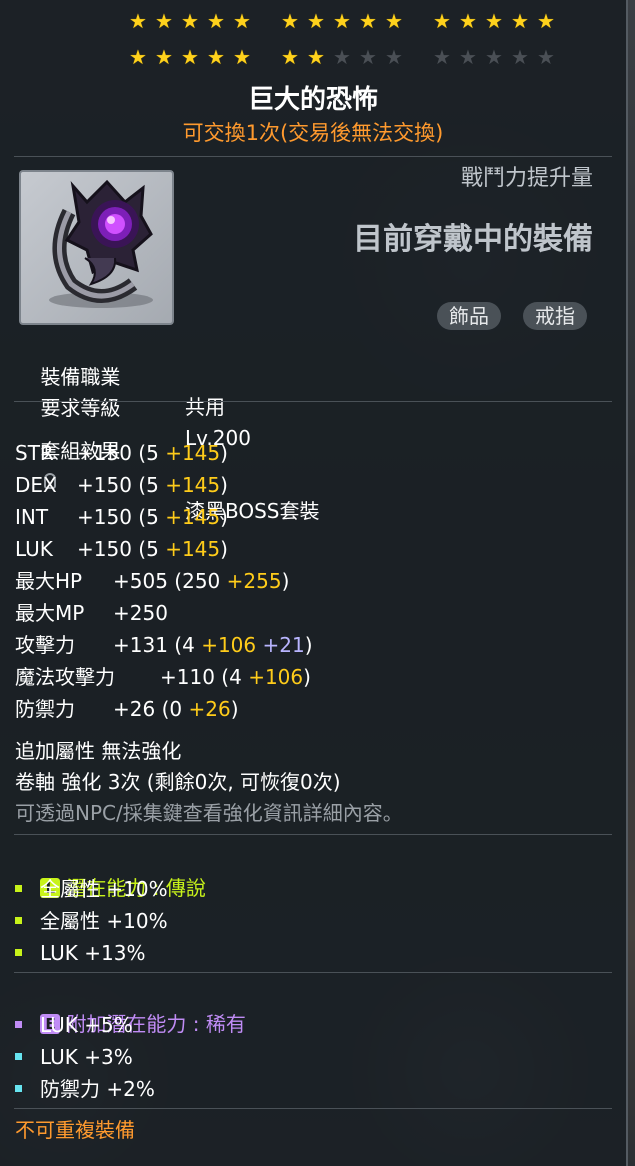  What do you see at coordinates (74, 1057) in the screenshot?
I see `bonus-potential-line: LUK +3%` at bounding box center [74, 1057].